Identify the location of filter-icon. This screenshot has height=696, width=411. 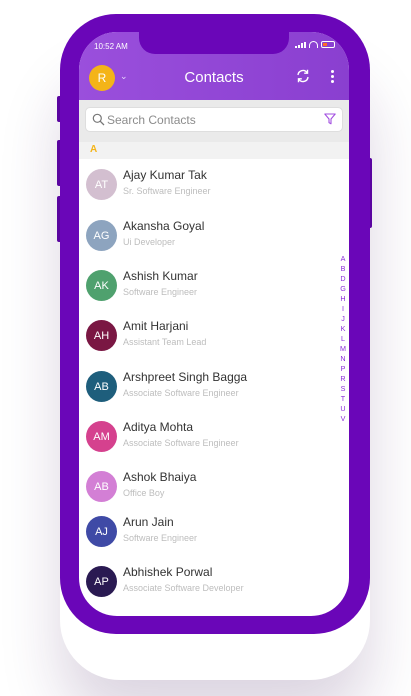
(330, 119).